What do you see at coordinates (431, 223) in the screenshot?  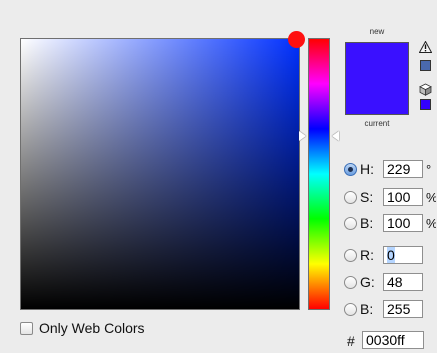 I see `brightness-unit: %` at bounding box center [431, 223].